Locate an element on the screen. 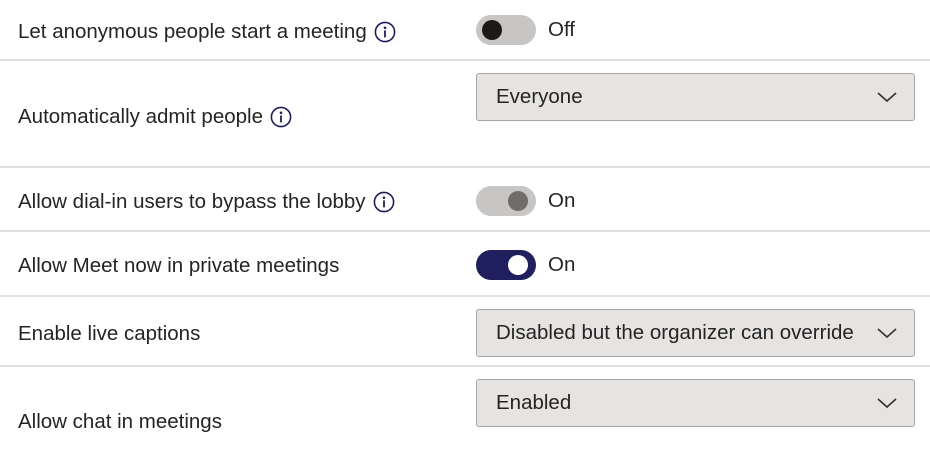  anonymous-start-toggle: Off is located at coordinates (525, 30).